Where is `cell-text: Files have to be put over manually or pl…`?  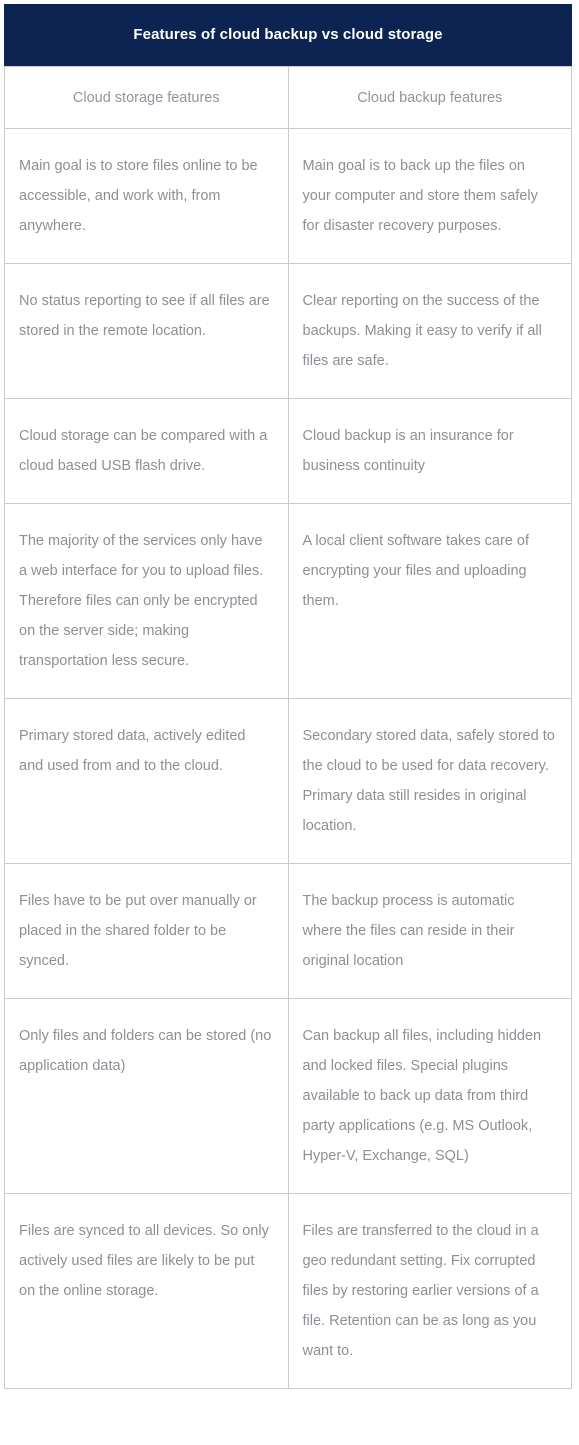 cell-text: Files have to be put over manually or pl… is located at coordinates (138, 931).